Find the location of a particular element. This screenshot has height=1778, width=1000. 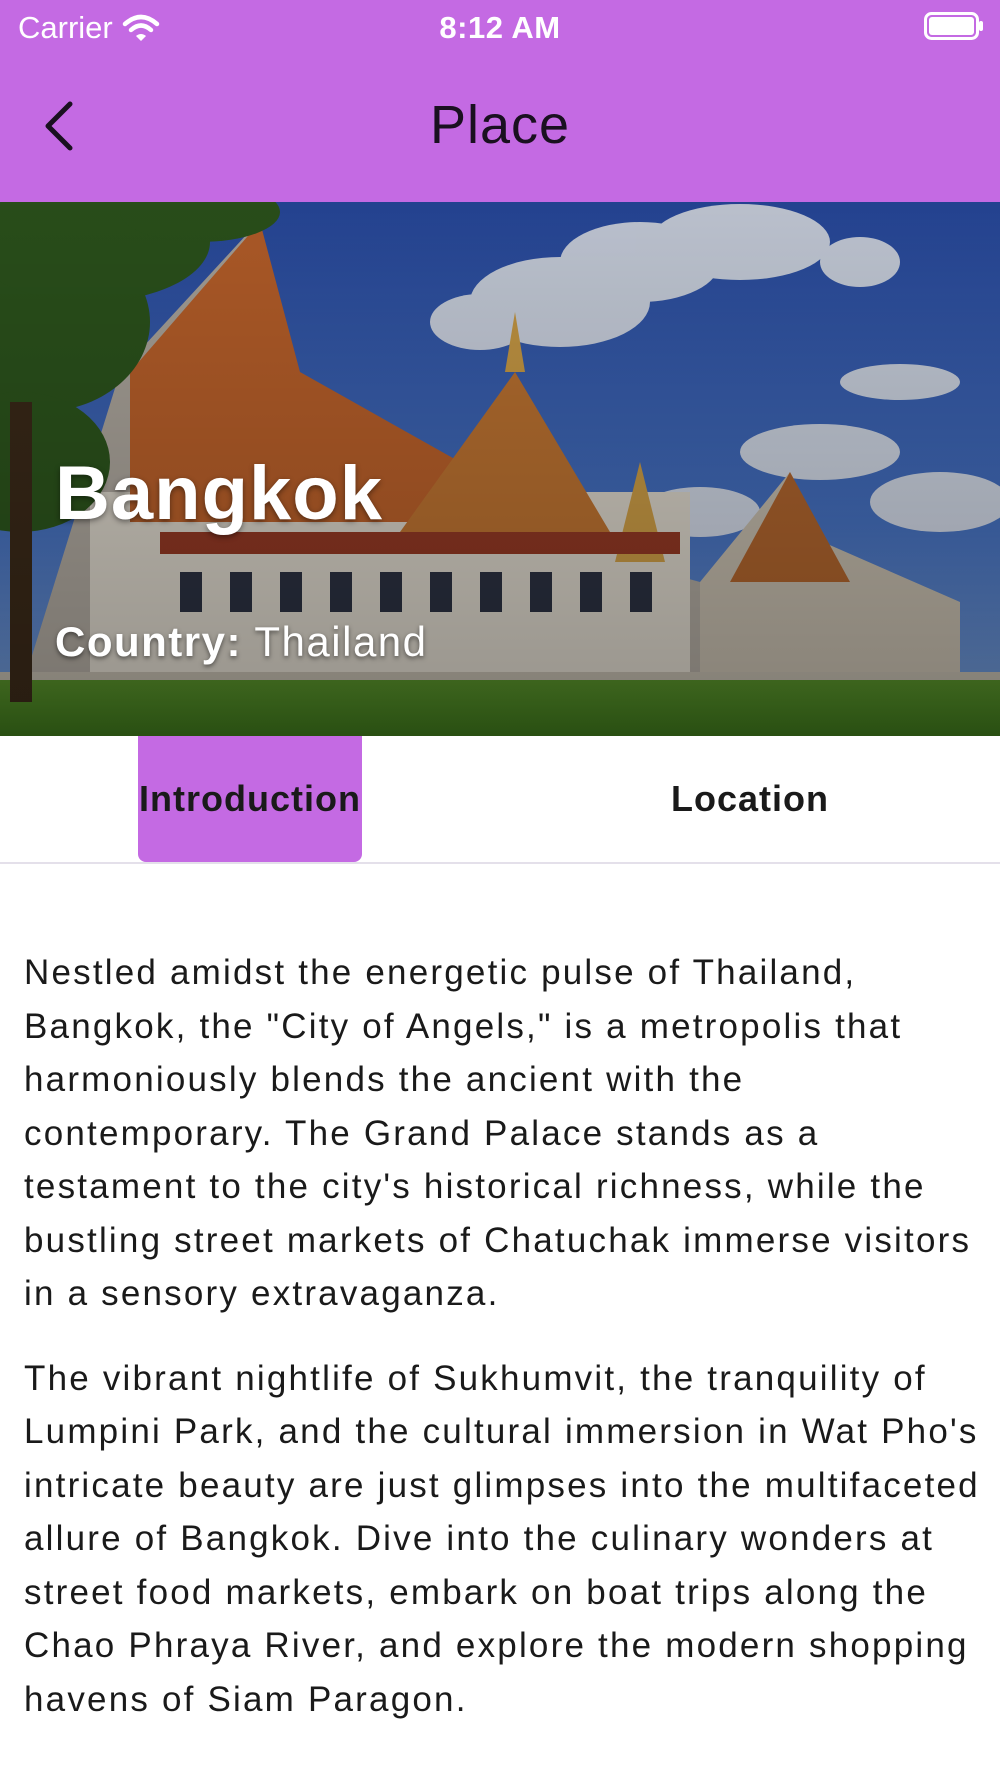

country-value: Thailand is located at coordinates (341, 641).